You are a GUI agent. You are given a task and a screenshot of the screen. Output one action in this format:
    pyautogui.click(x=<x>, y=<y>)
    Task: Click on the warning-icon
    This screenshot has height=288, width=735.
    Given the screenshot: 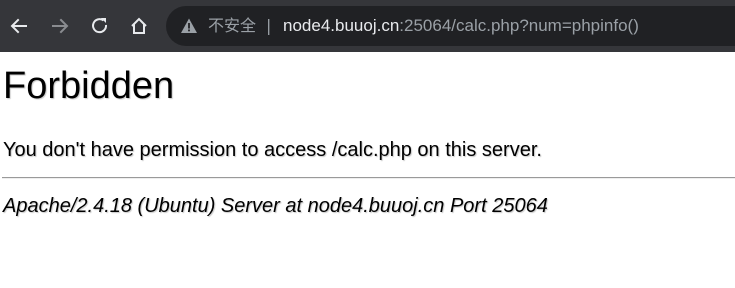 What is the action you would take?
    pyautogui.click(x=189, y=26)
    